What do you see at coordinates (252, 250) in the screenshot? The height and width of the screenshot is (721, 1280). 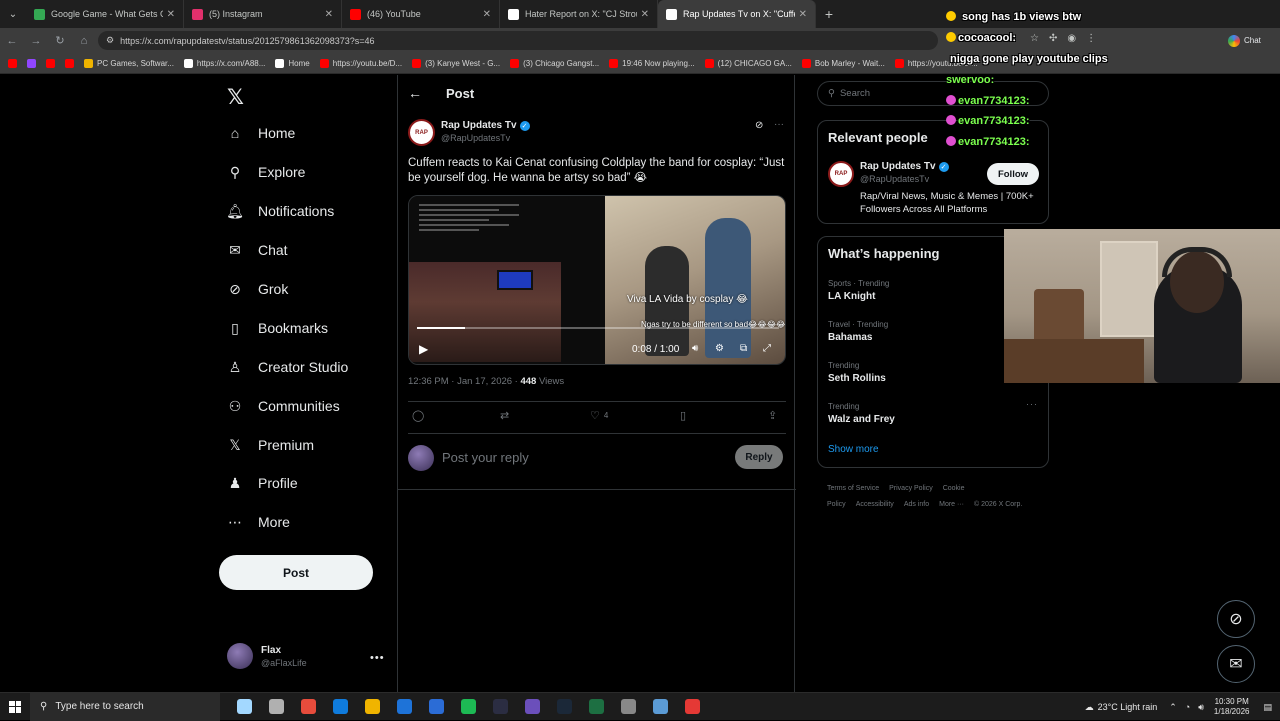 I see `sidebar-item-chat: ✉ Chat` at bounding box center [252, 250].